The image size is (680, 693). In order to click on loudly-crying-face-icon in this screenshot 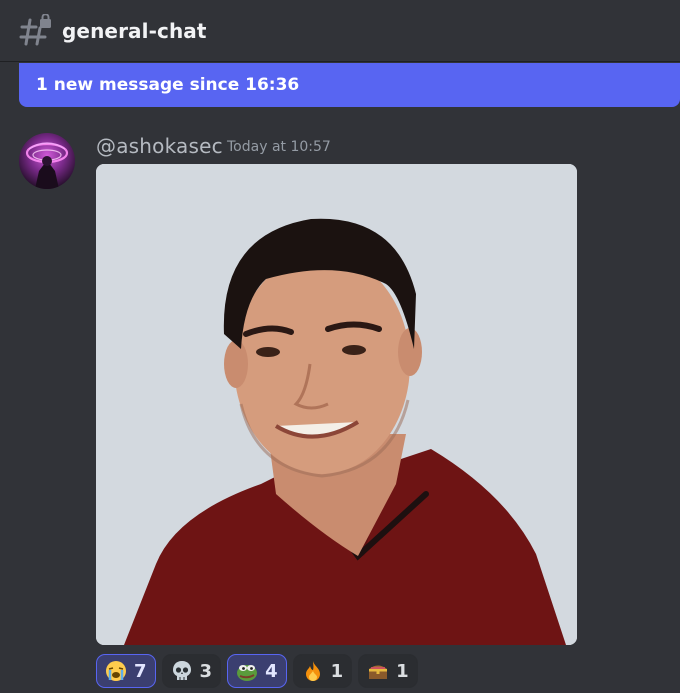, I will do `click(116, 671)`.